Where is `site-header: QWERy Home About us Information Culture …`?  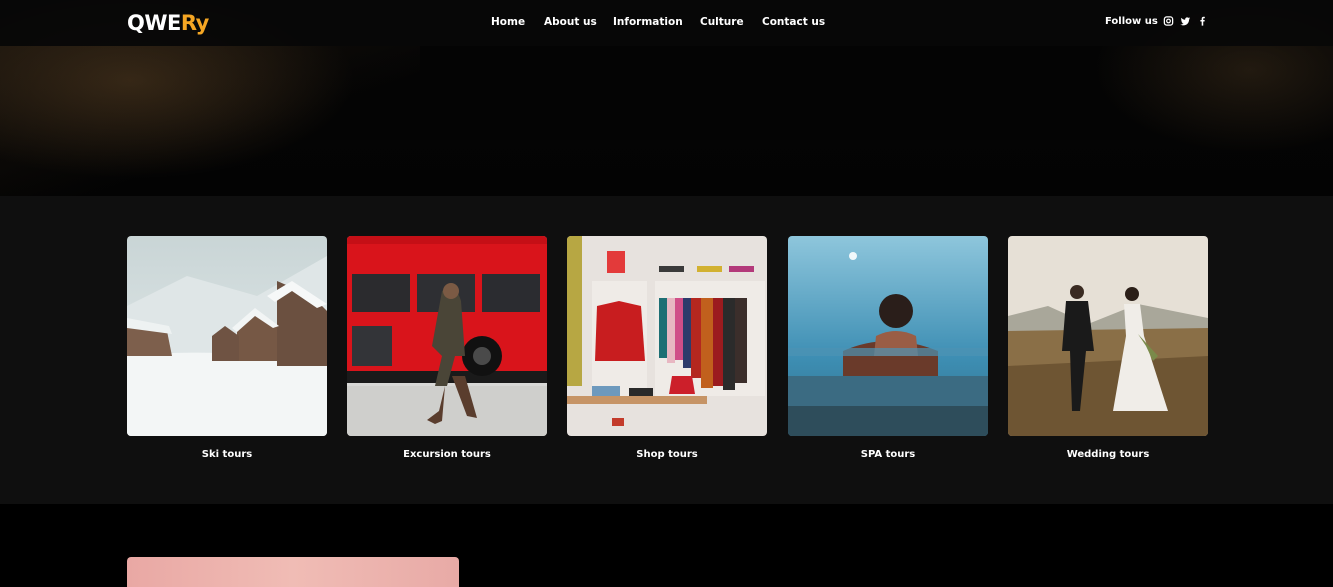 site-header: QWERy Home About us Information Culture … is located at coordinates (666, 23).